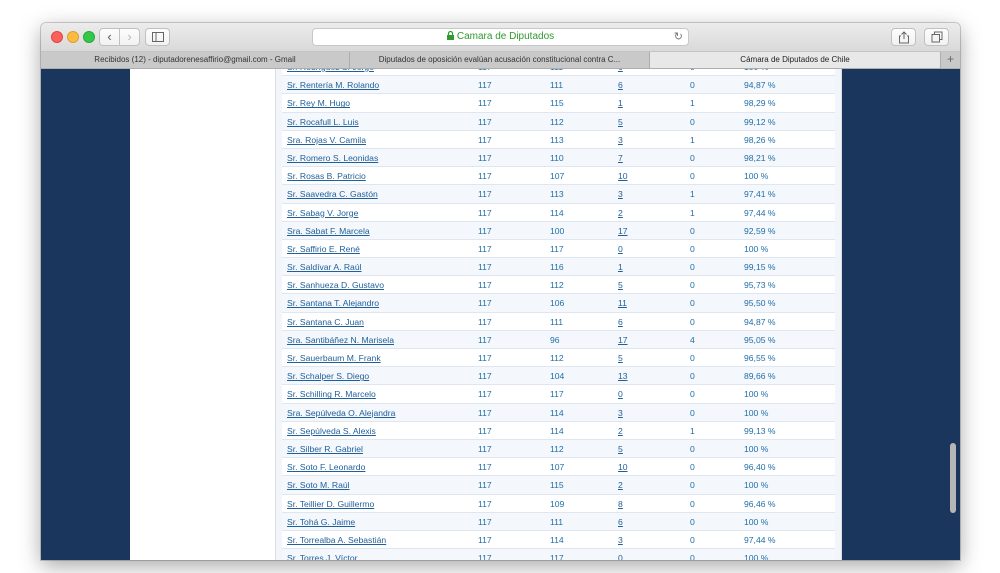  I want to click on deputy-name-link: Sr. Sauerbaum M. Frank, so click(334, 358).